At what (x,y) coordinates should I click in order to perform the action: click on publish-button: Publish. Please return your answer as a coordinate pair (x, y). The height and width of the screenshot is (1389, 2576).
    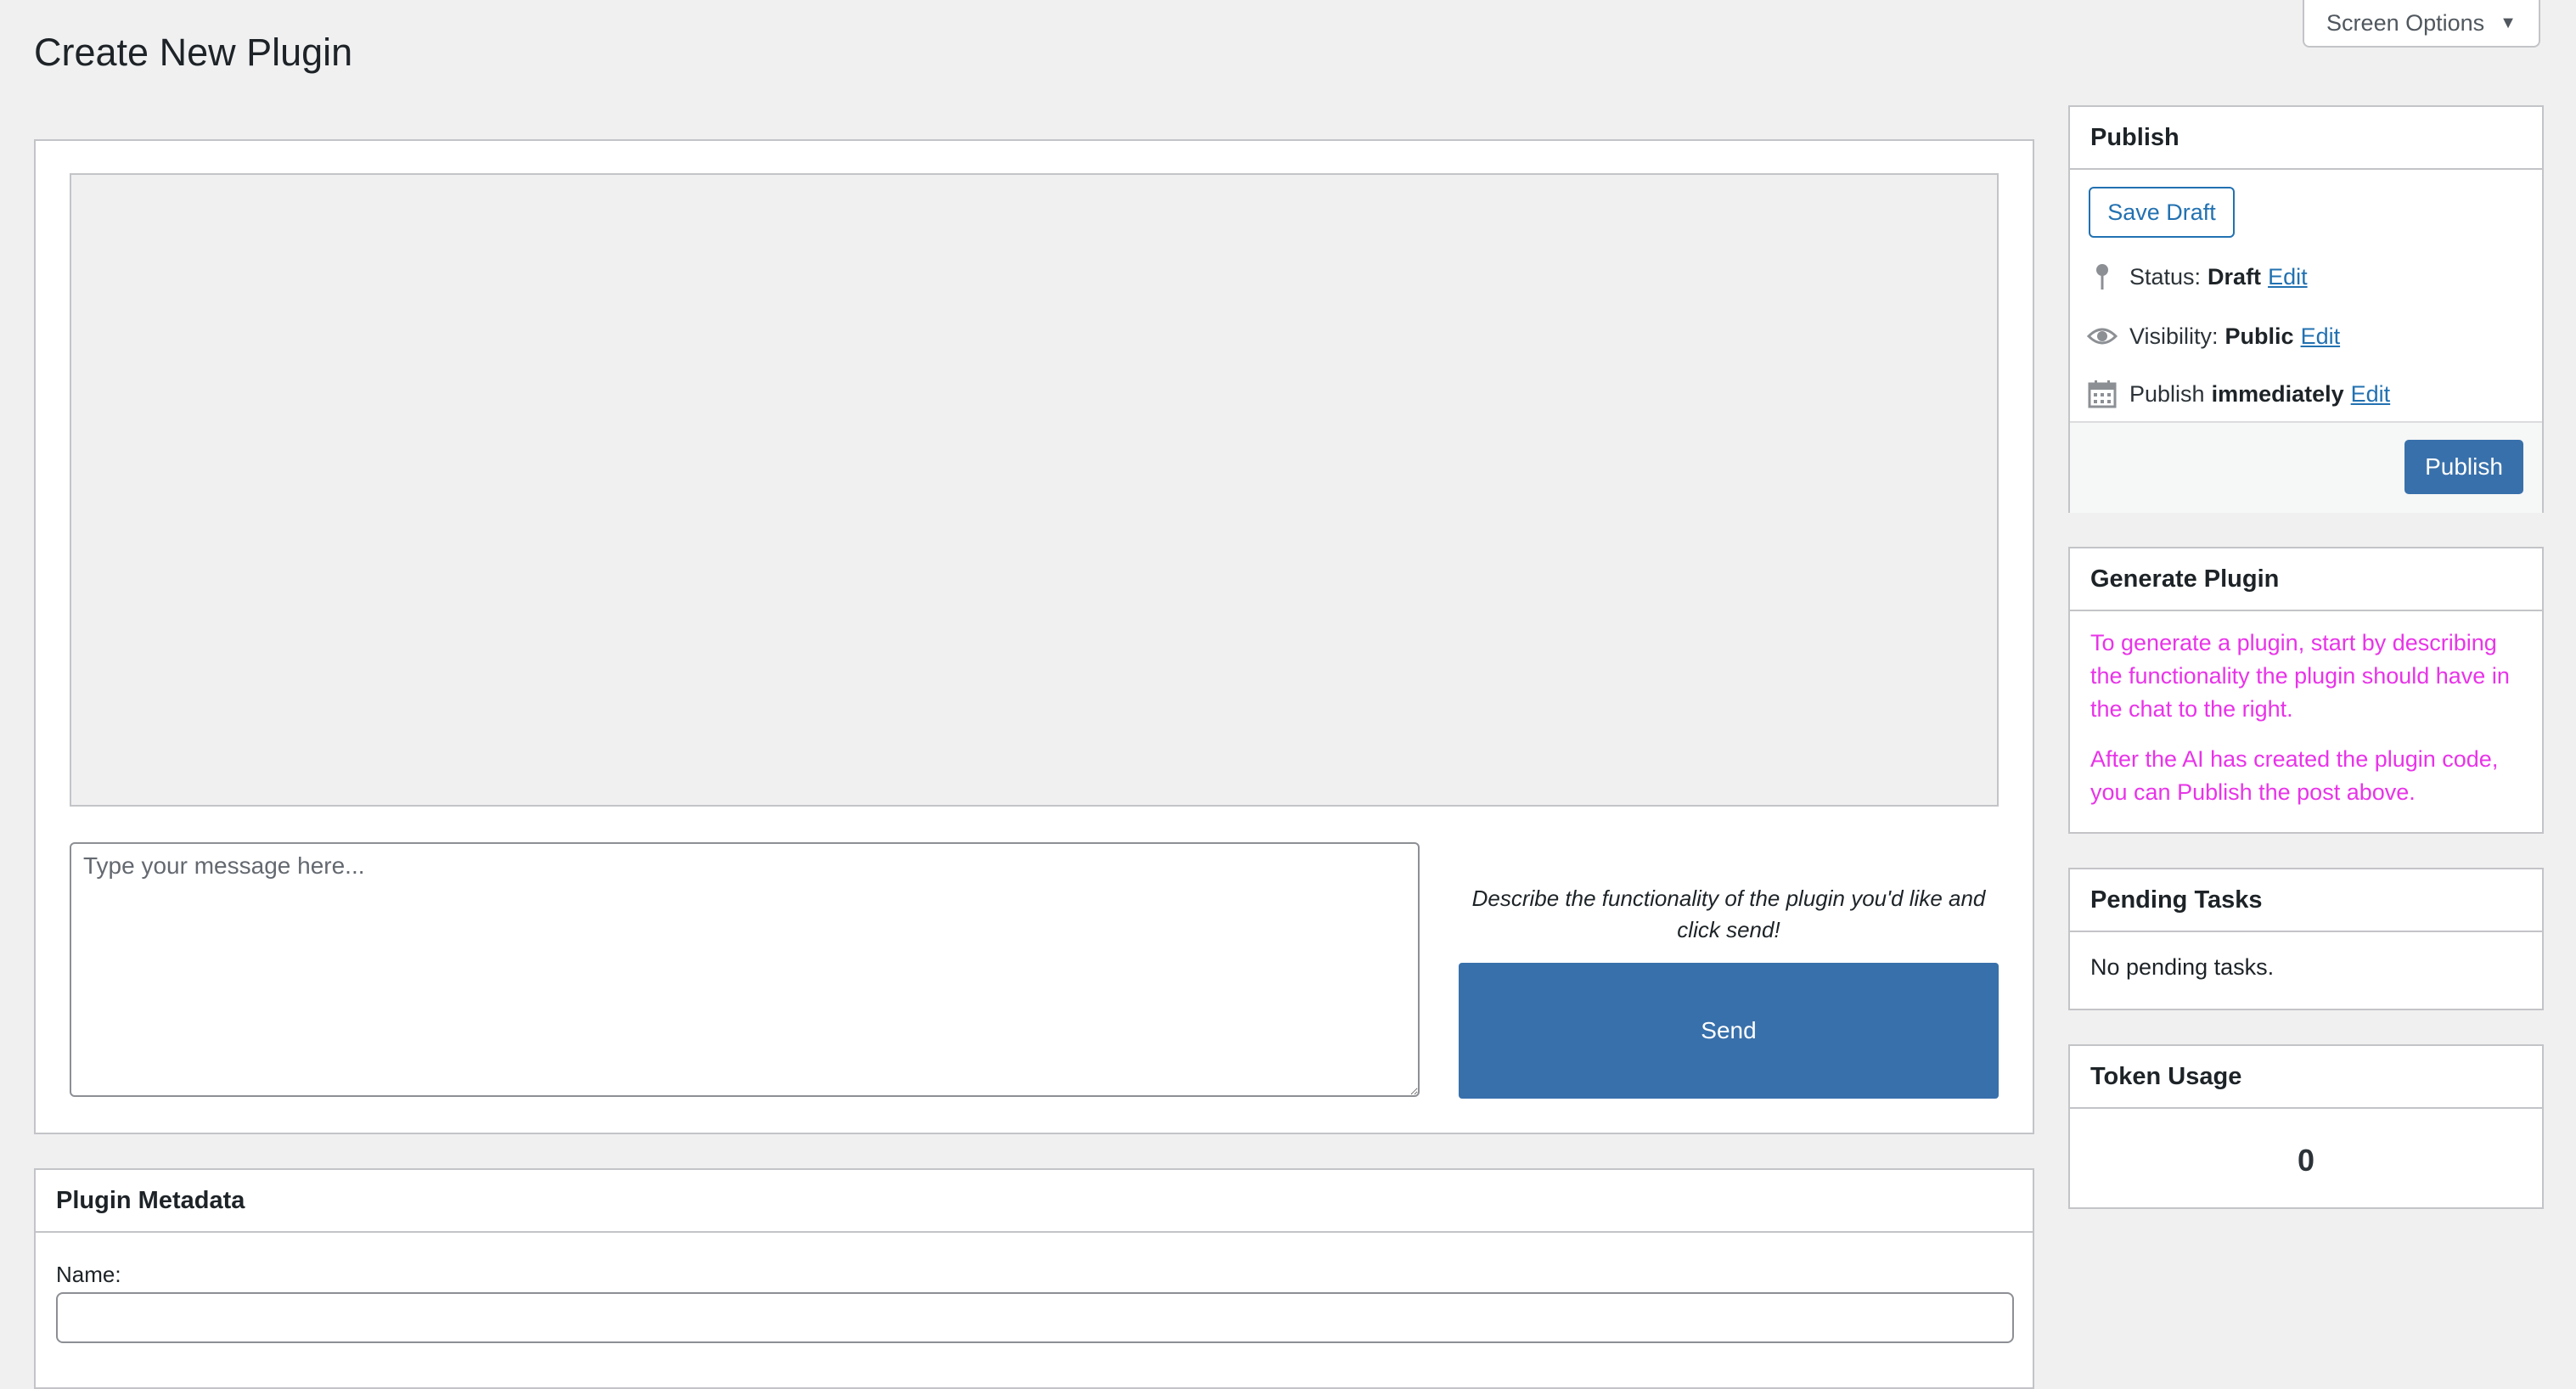
    Looking at the image, I should click on (2463, 467).